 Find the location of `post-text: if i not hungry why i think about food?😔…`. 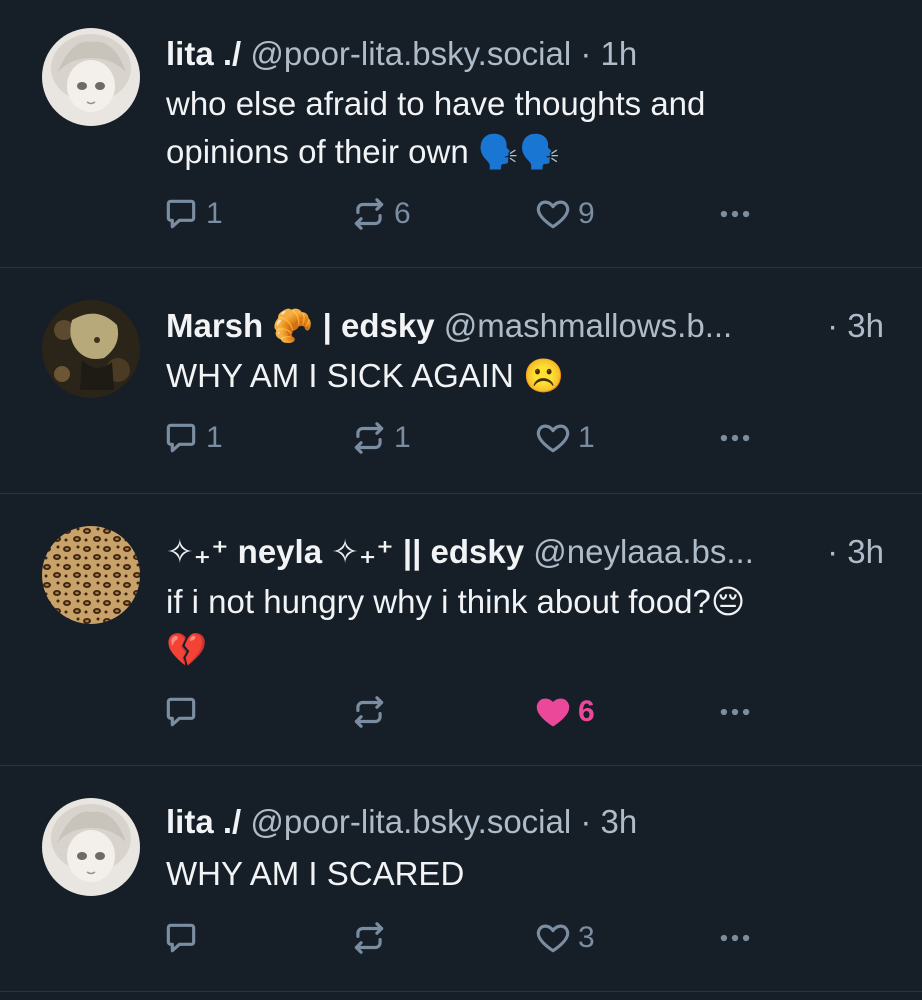

post-text: if i not hungry why i think about food?😔… is located at coordinates (514, 626).